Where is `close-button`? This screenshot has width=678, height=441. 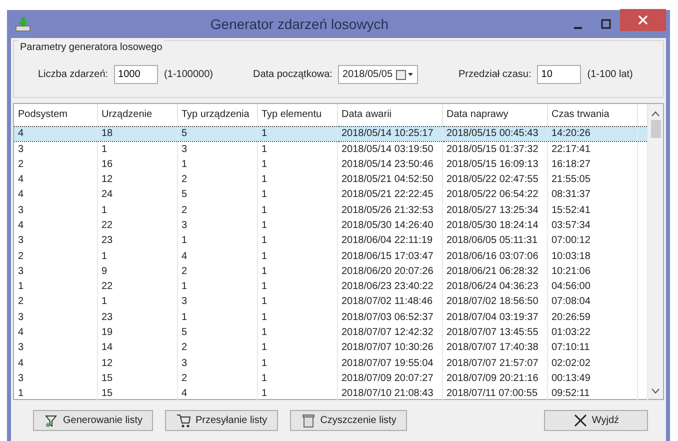
close-button is located at coordinates (643, 20).